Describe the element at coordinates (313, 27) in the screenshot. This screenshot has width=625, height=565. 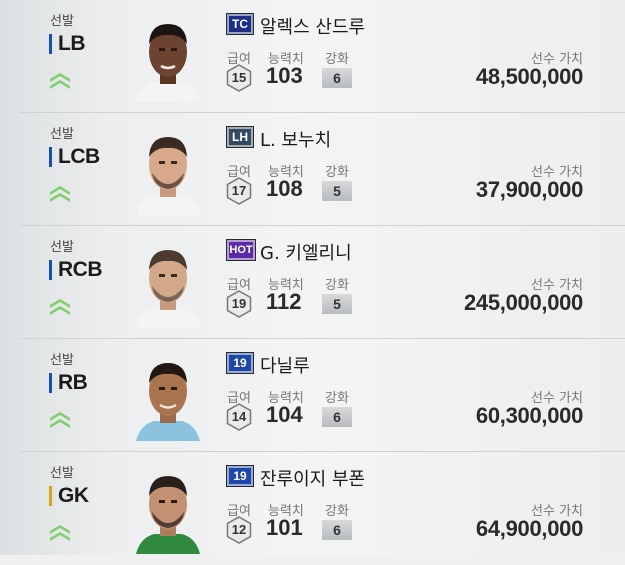
I see `player-name: 알렉스 산드루` at that location.